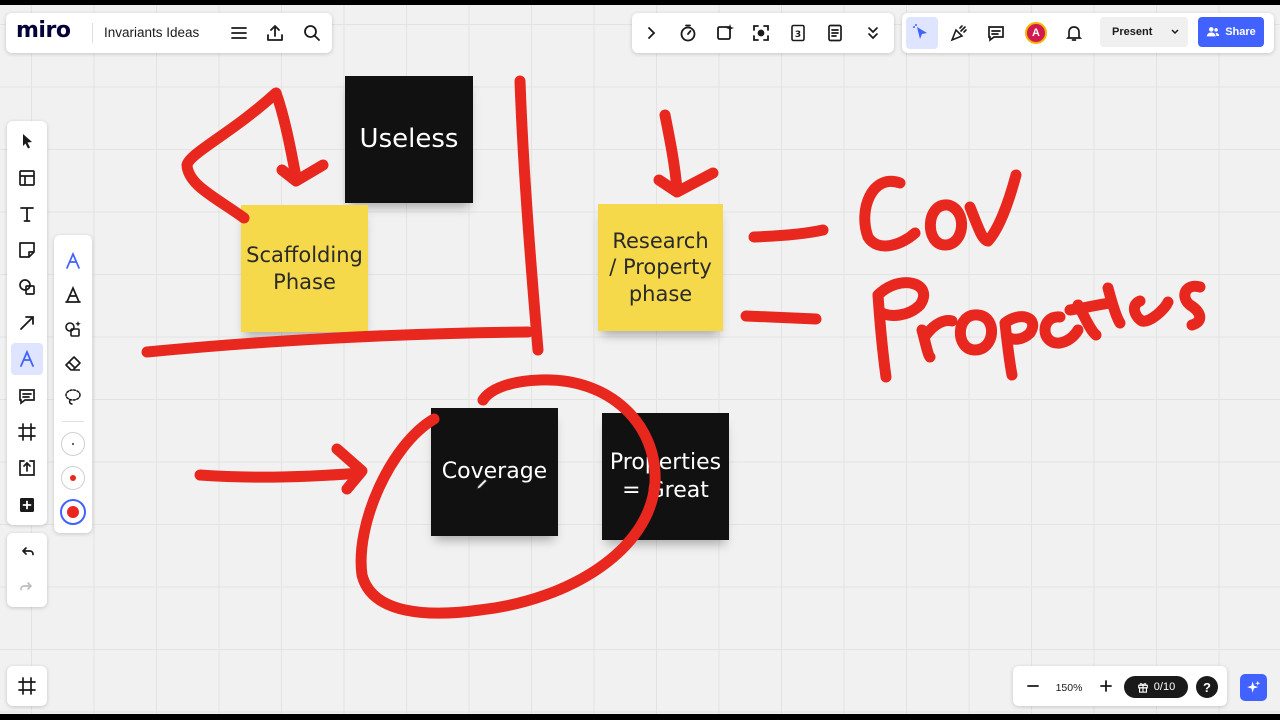 The image size is (1280, 720). I want to click on ink-bracket-horizontal, so click(337, 342).